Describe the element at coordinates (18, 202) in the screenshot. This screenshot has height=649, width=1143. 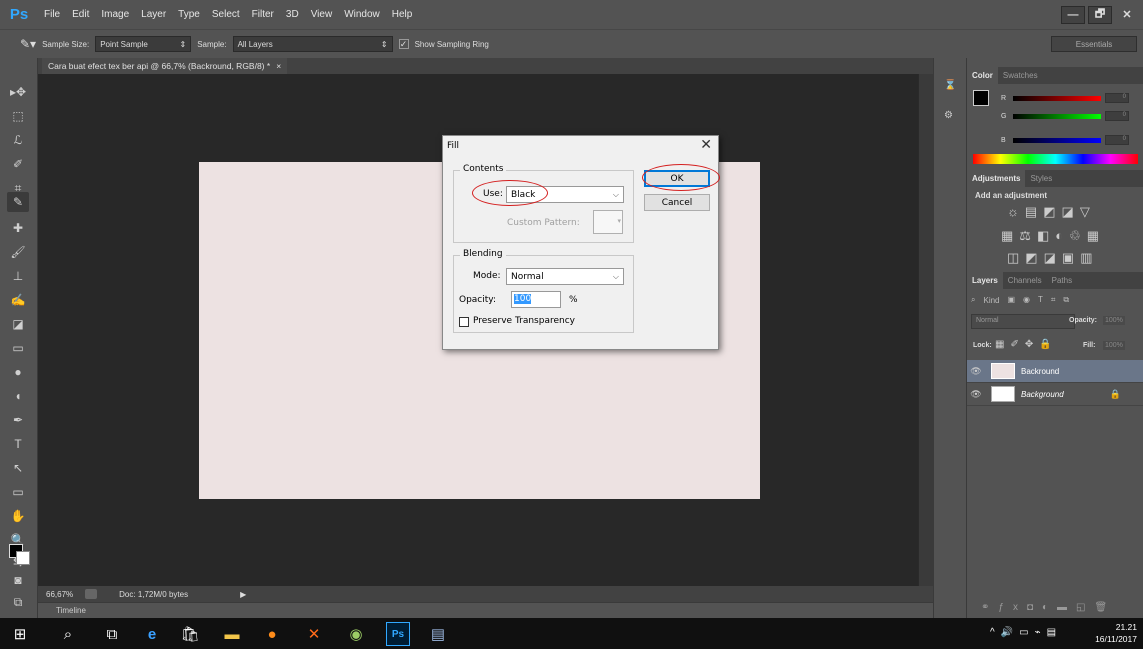
I see `eyedropper-tool-icon: ✎` at that location.